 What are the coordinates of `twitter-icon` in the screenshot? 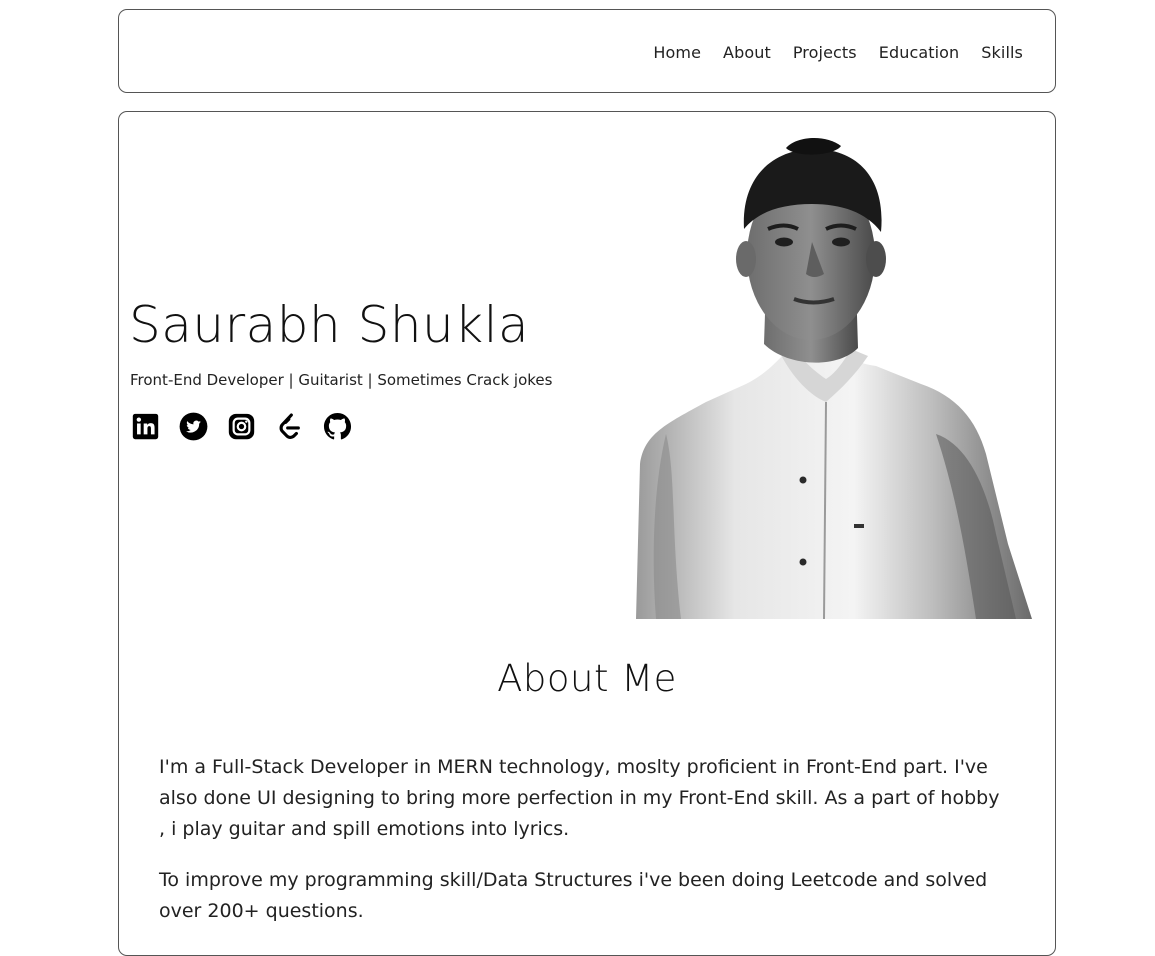 It's located at (193, 426).